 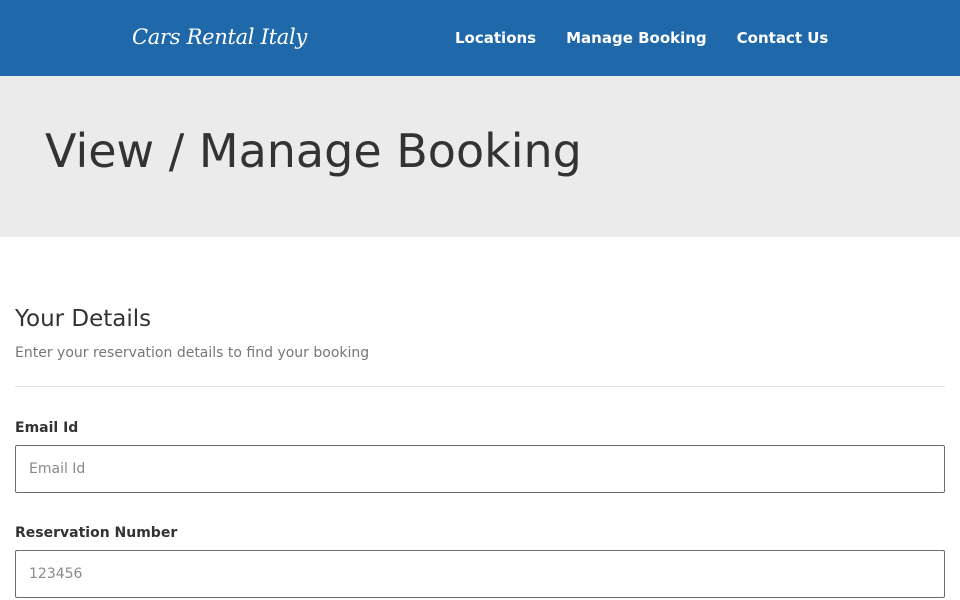 I want to click on page-title: View / Manage Booking, so click(x=313, y=151).